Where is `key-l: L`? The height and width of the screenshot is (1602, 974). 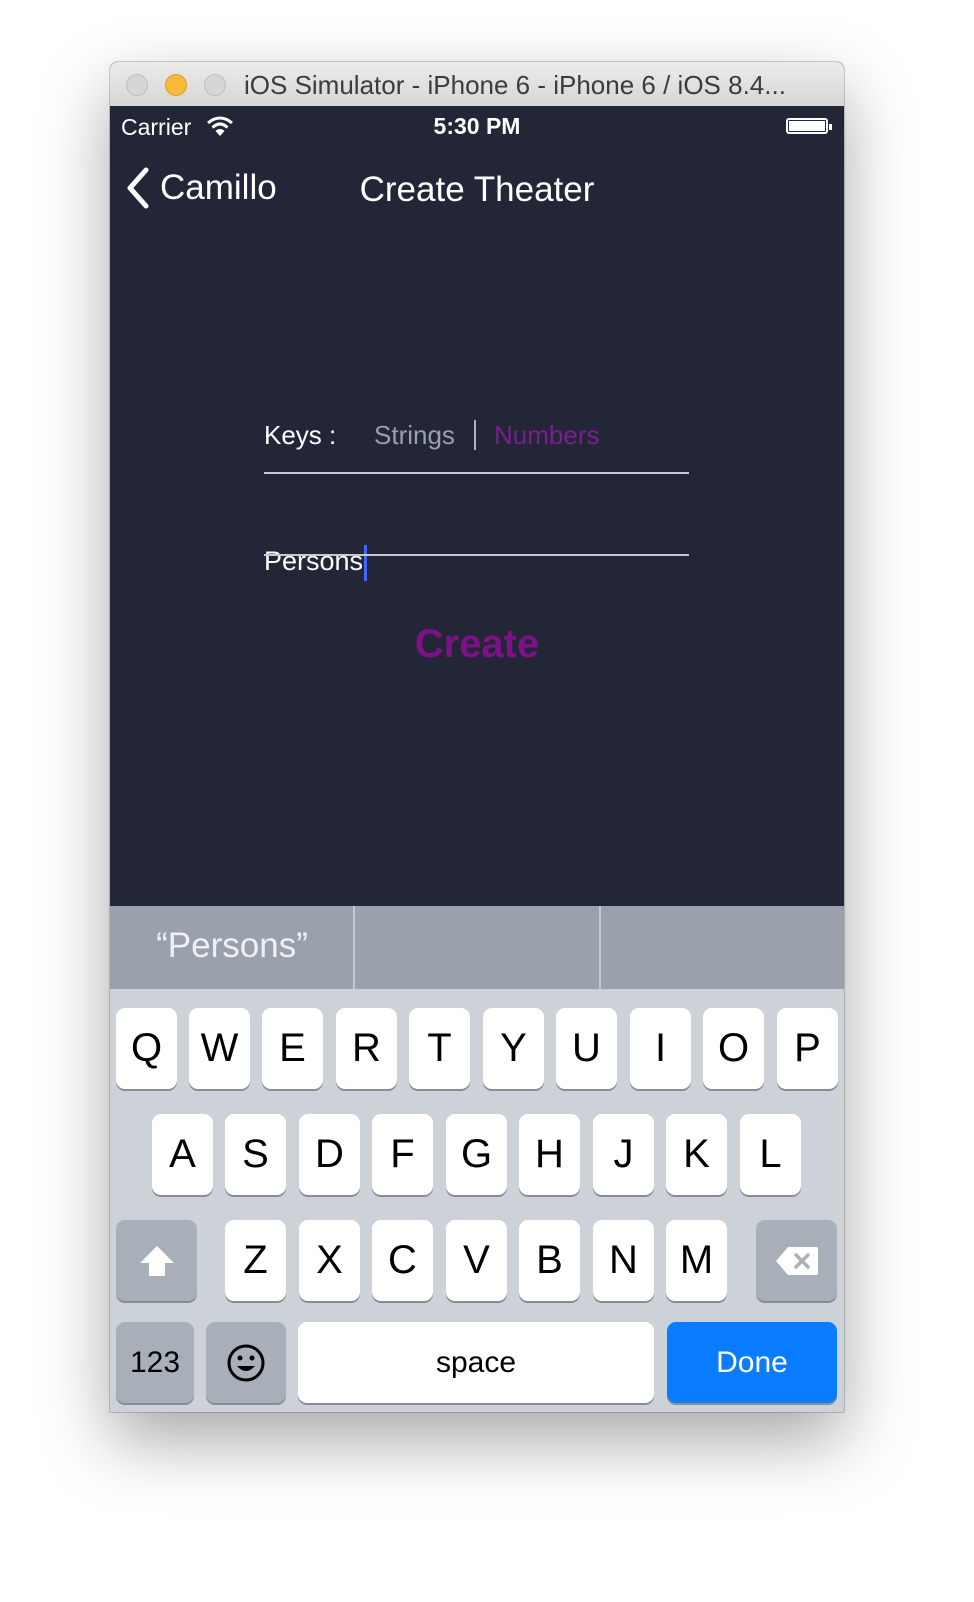
key-l: L is located at coordinates (770, 1154).